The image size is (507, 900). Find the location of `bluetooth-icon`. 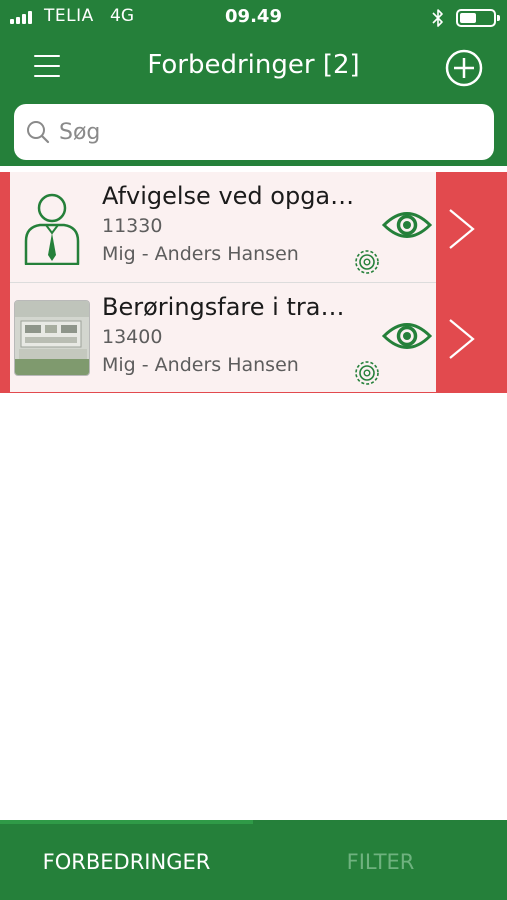

bluetooth-icon is located at coordinates (437, 18).